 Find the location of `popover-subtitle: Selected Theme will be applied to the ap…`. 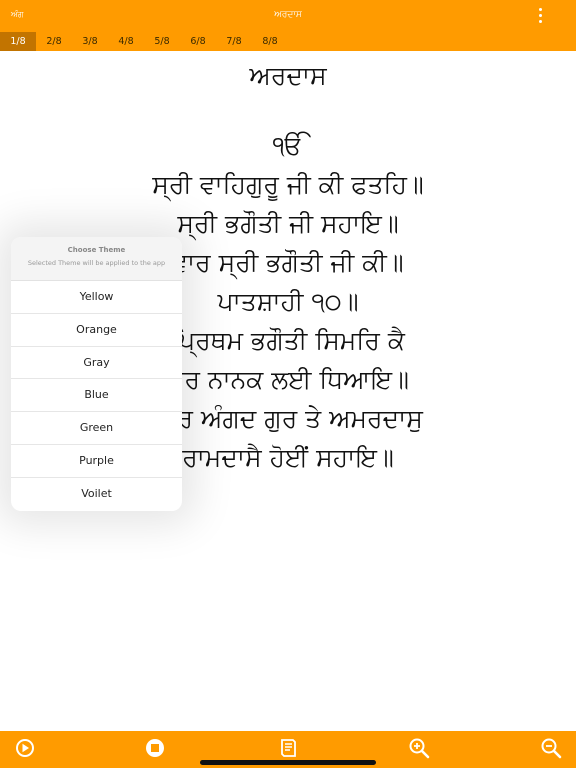

popover-subtitle: Selected Theme will be applied to the ap… is located at coordinates (96, 263).